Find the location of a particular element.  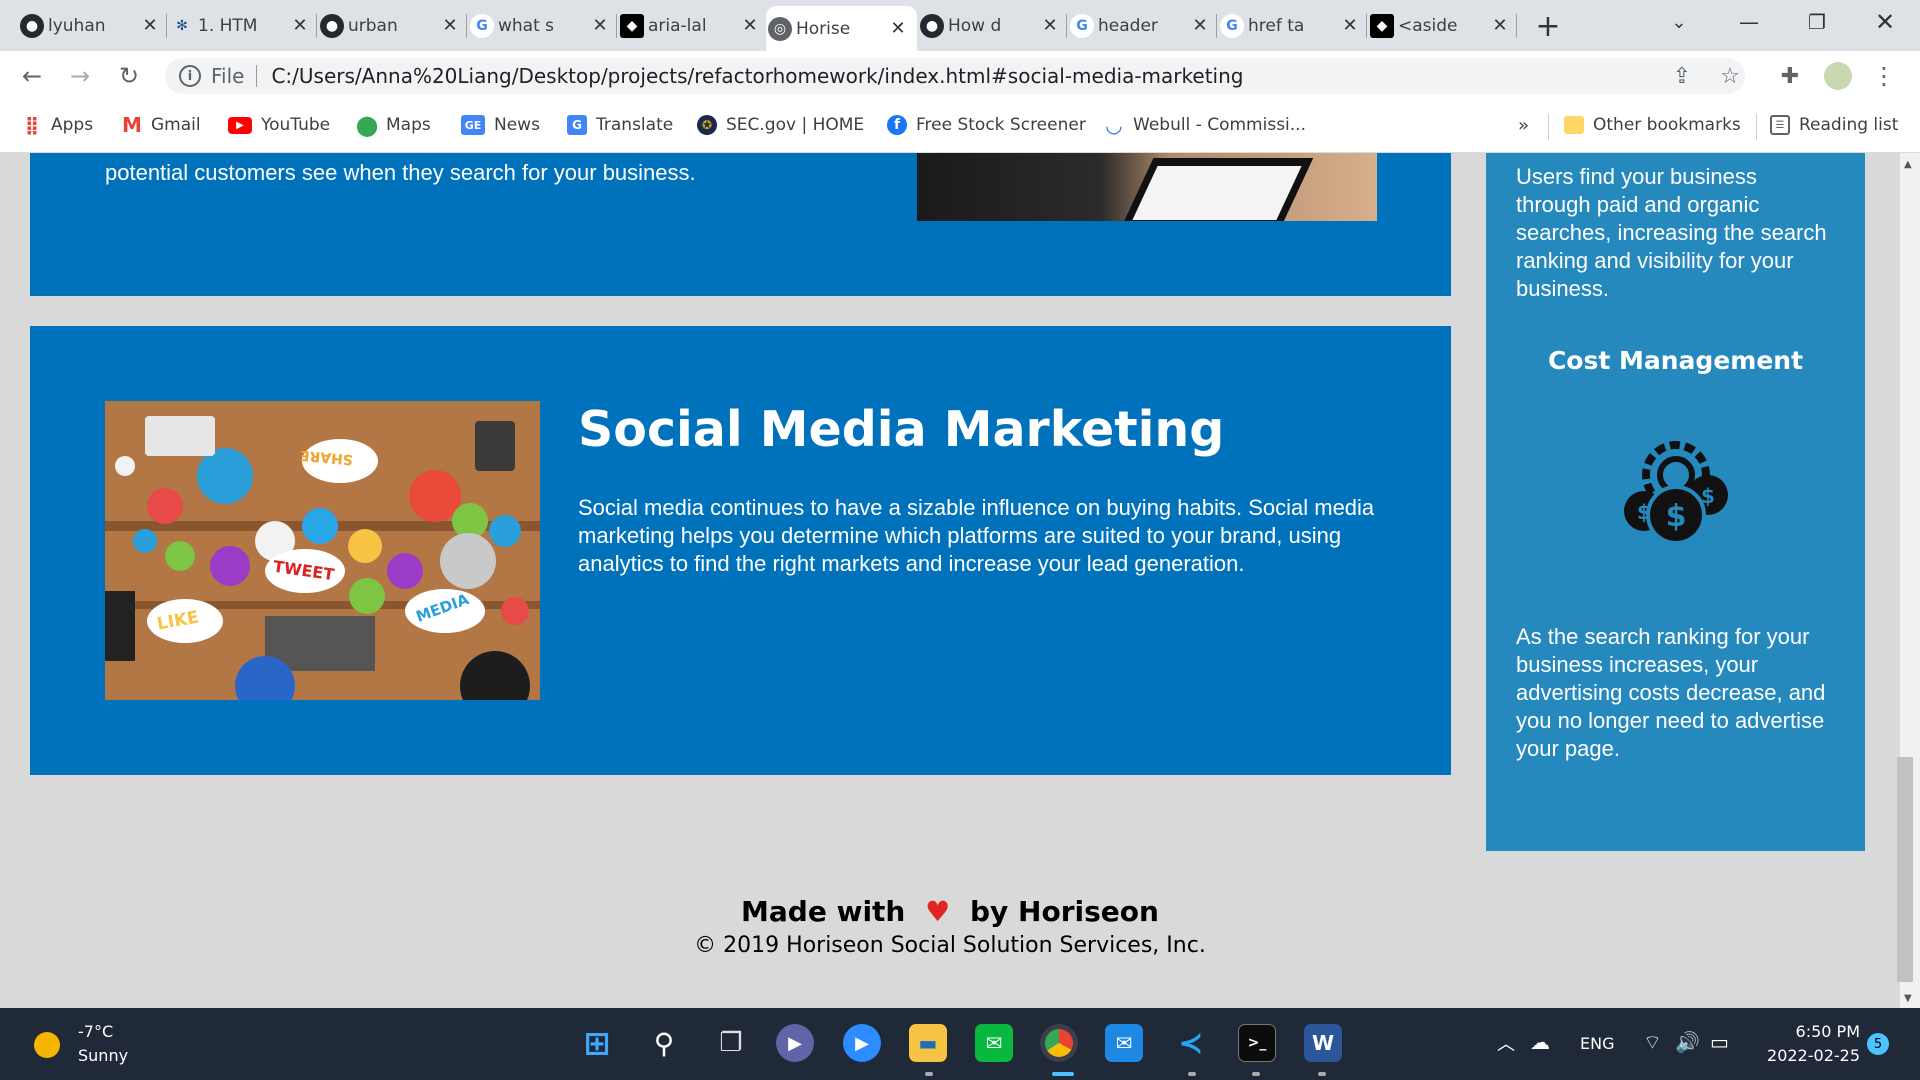

sec-icon: ✪ is located at coordinates (707, 125).